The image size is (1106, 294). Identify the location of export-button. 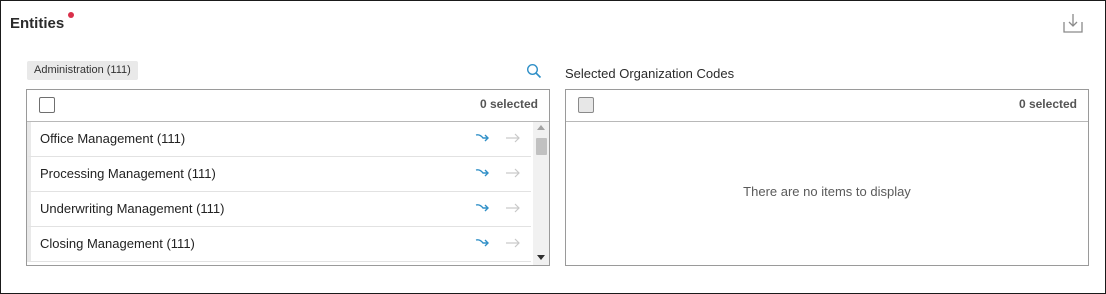
(1073, 23).